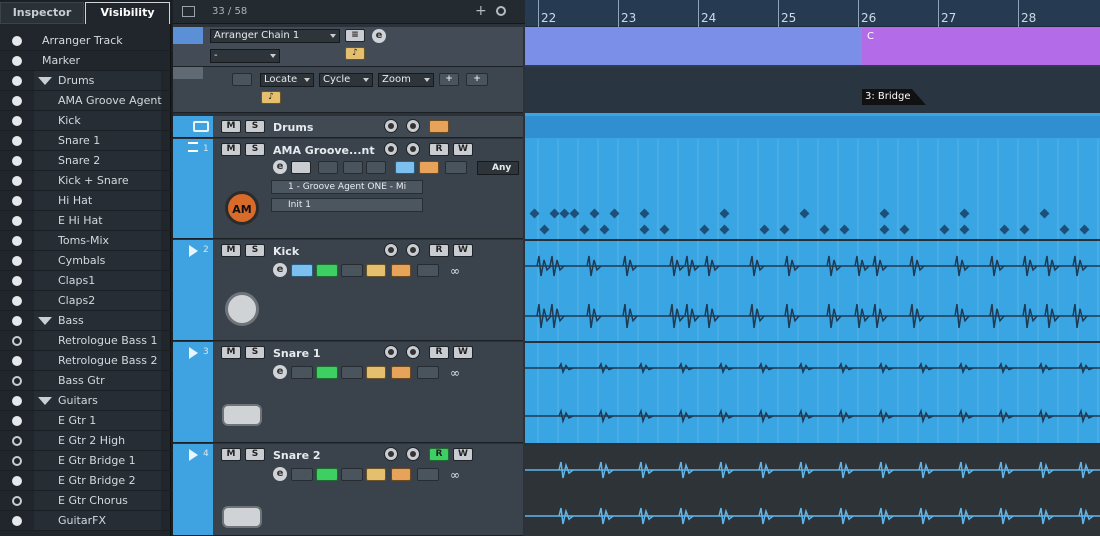 The width and height of the screenshot is (1100, 536). Describe the element at coordinates (280, 474) in the screenshot. I see `snare2-edit-icon: e` at that location.